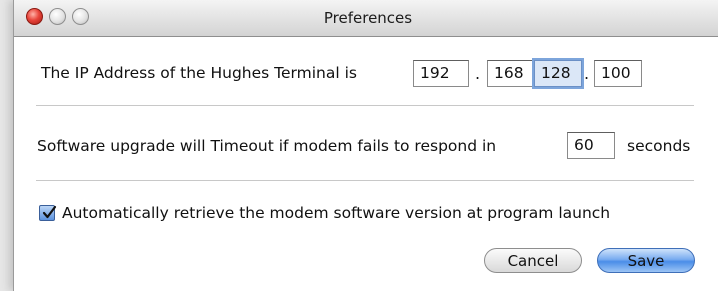 The image size is (718, 291). Describe the element at coordinates (618, 73) in the screenshot. I see `ip-octet-4-field: 100` at that location.